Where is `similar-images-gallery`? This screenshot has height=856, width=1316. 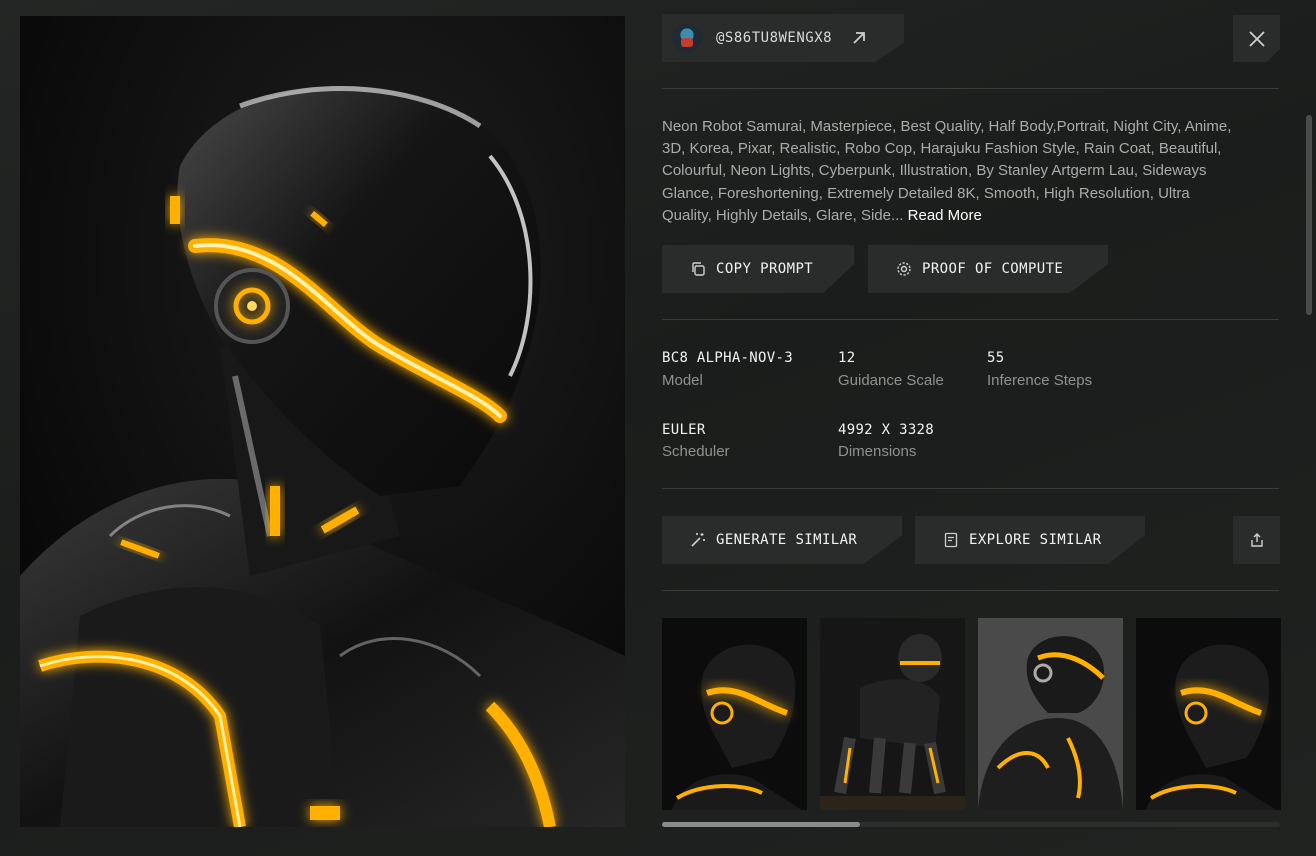 similar-images-gallery is located at coordinates (971, 714).